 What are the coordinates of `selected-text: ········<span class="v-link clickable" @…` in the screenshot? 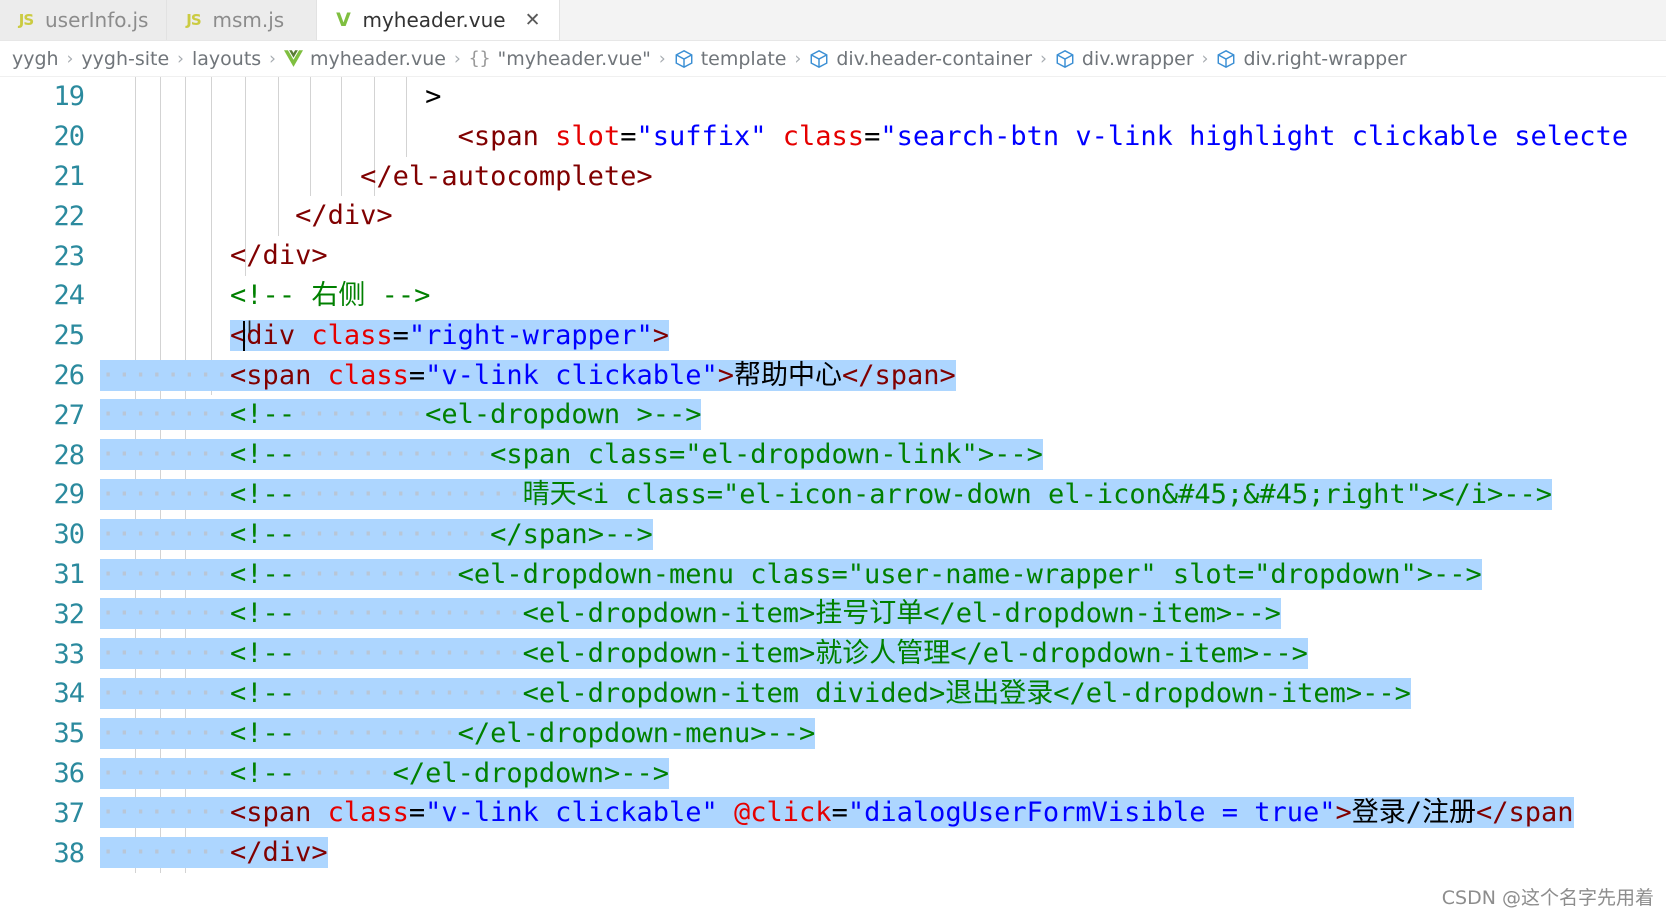 It's located at (837, 813).